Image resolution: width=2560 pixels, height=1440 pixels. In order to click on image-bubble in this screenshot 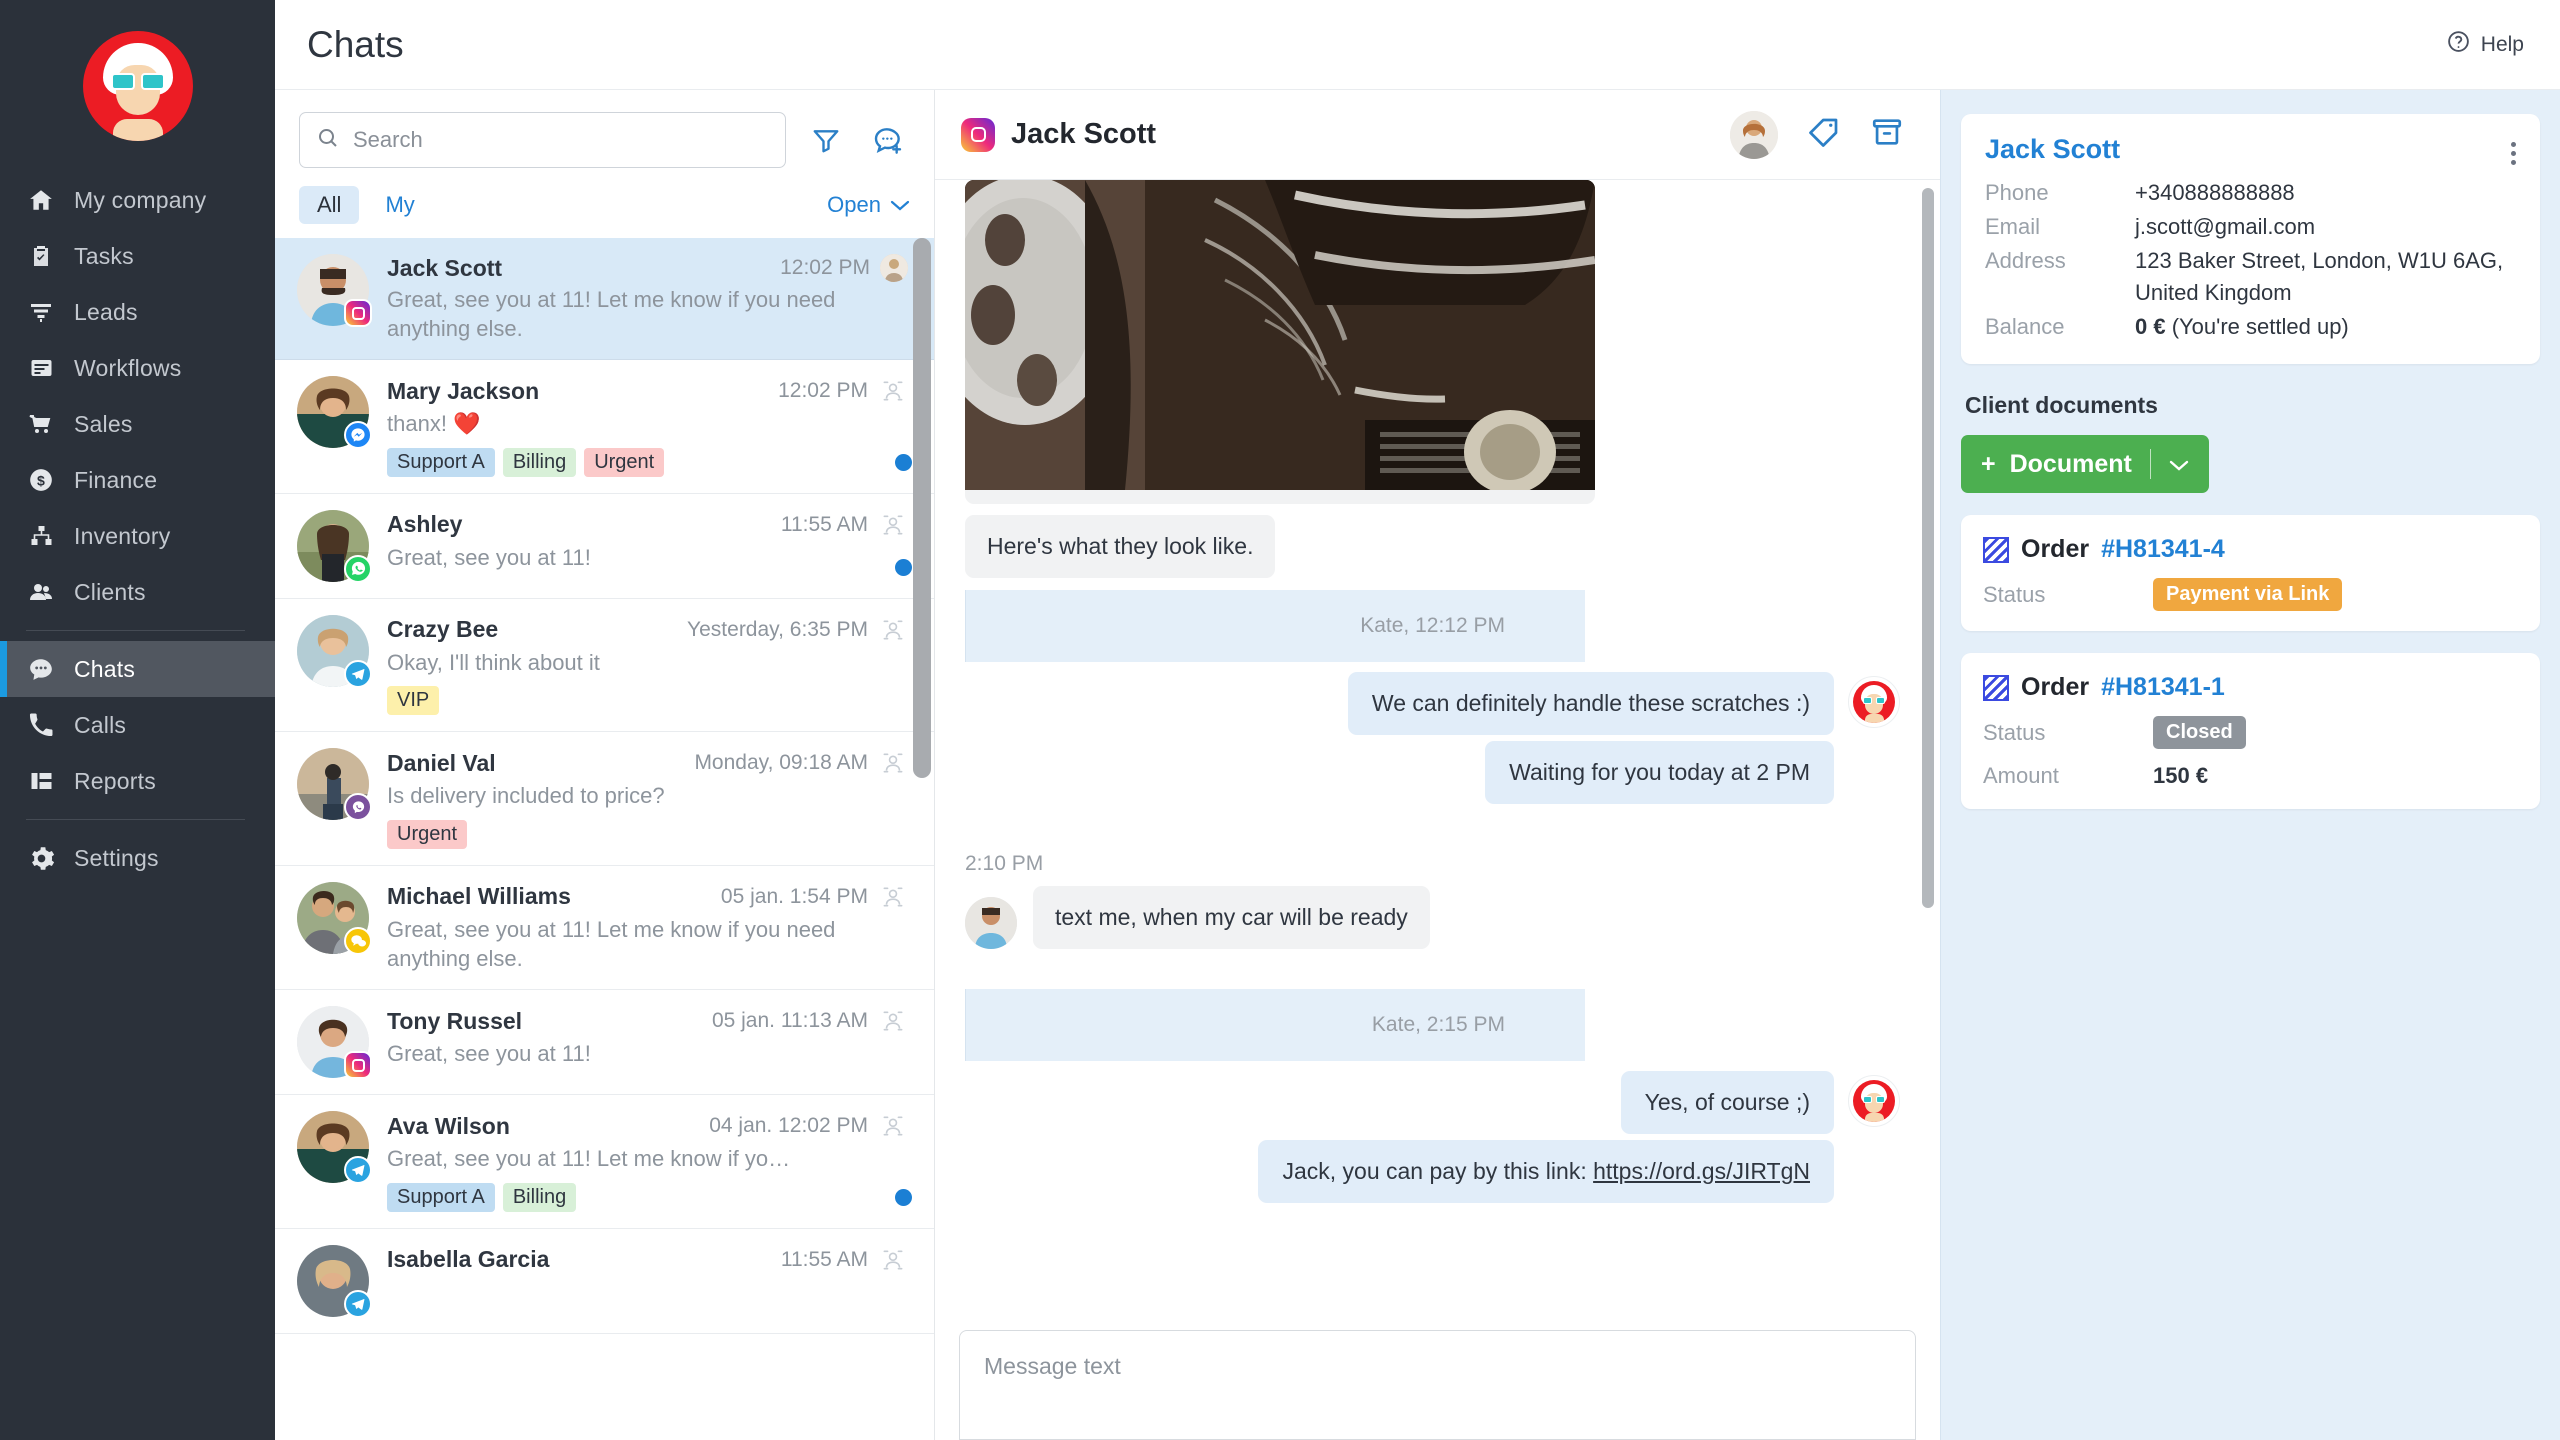, I will do `click(1280, 342)`.